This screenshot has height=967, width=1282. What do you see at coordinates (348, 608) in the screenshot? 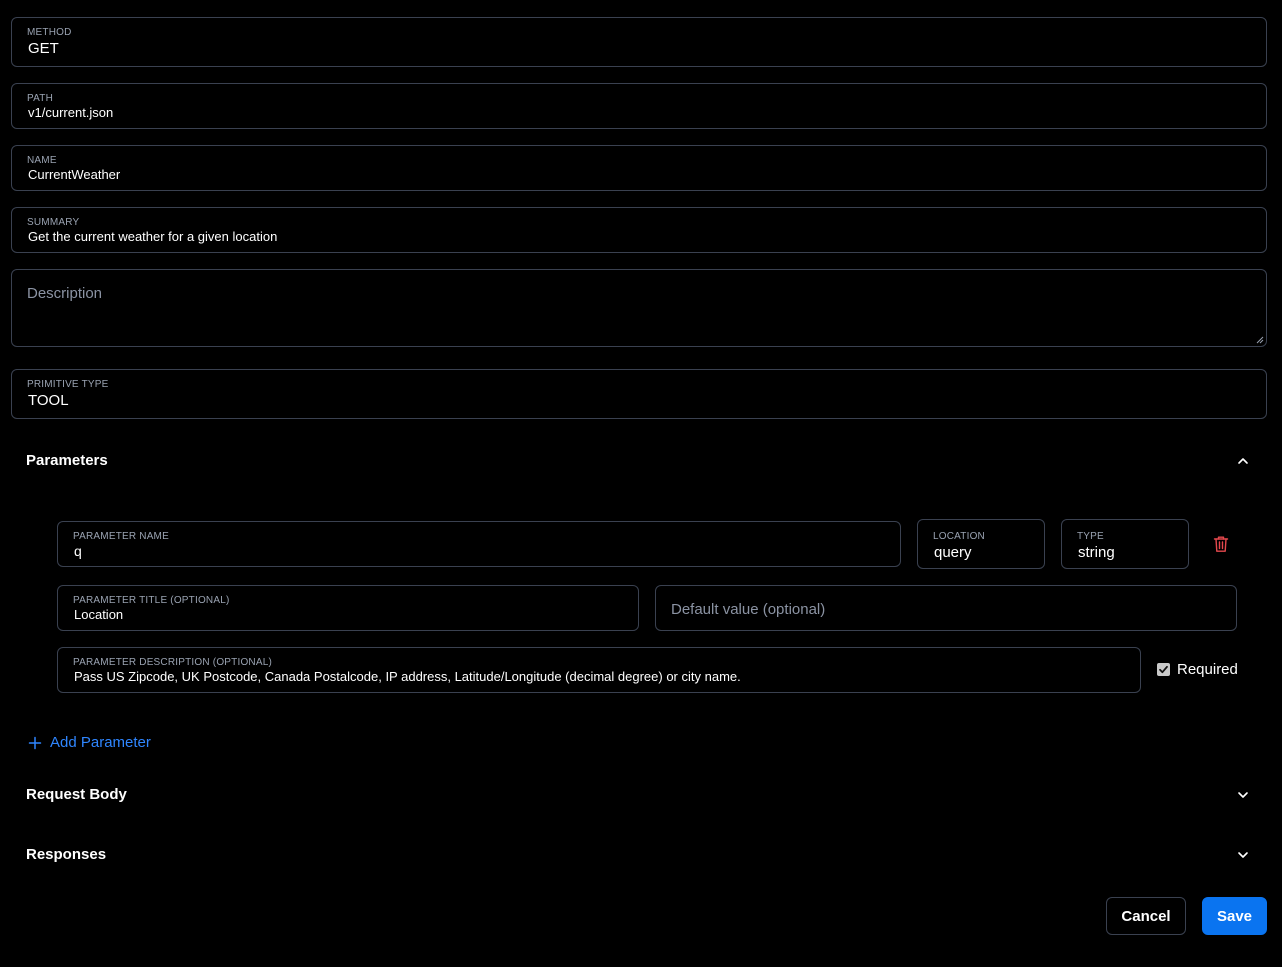
I see `parameter-title-input: PARAMETER TITLE (OPTIONAL) Location` at bounding box center [348, 608].